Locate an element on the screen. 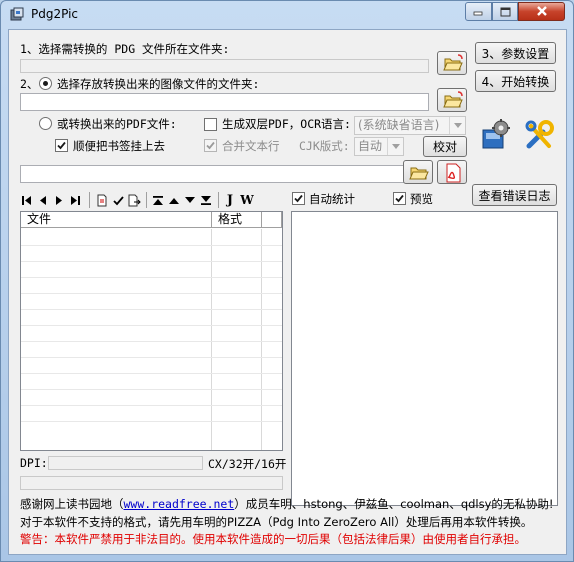  next-button is located at coordinates (59, 200).